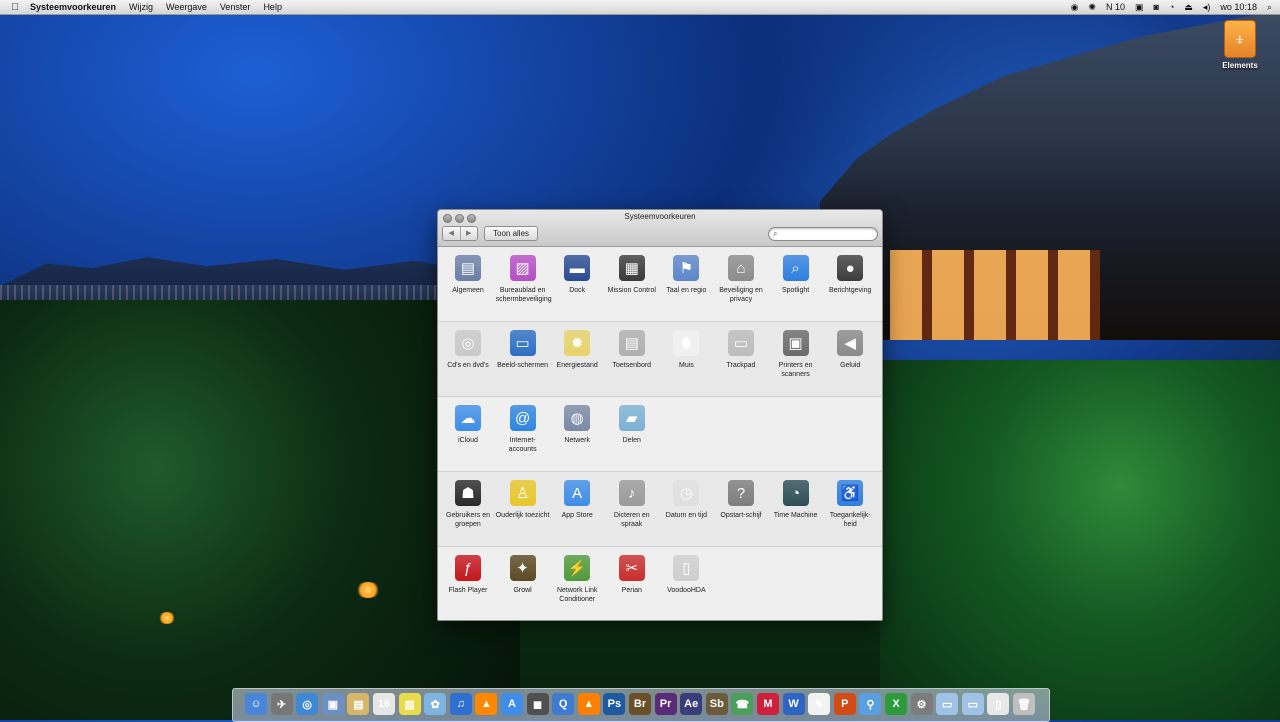  I want to click on pane-mission-control: ▦ Mission Control, so click(632, 275).